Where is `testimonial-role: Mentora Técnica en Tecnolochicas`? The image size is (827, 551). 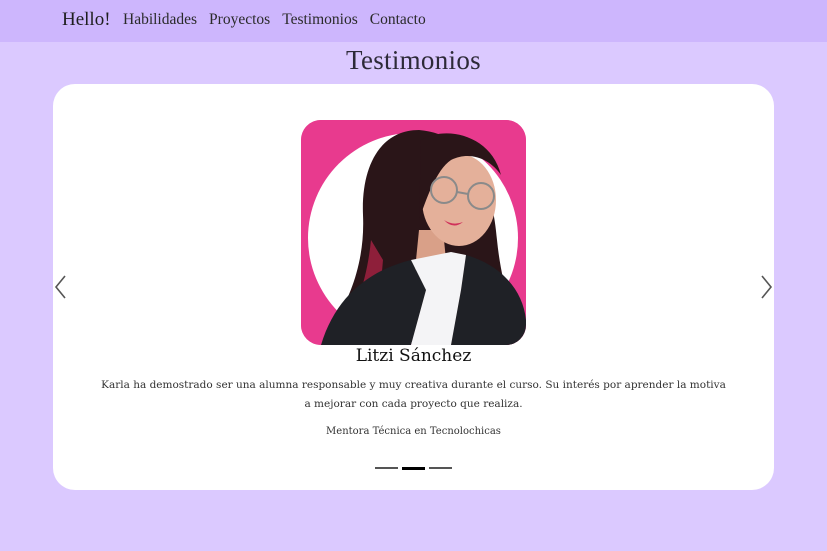 testimonial-role: Mentora Técnica en Tecnolochicas is located at coordinates (413, 431).